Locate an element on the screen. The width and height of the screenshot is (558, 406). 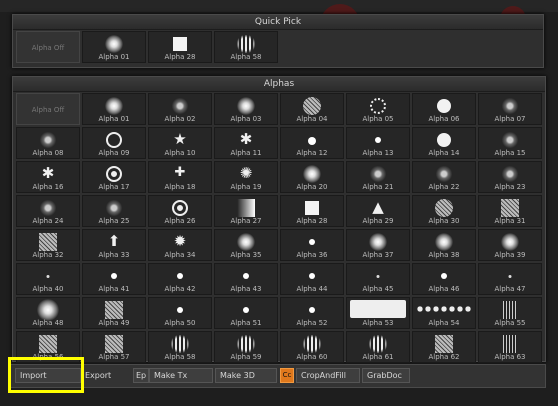
alpha-tile: Alpha 04 is located at coordinates (312, 109).